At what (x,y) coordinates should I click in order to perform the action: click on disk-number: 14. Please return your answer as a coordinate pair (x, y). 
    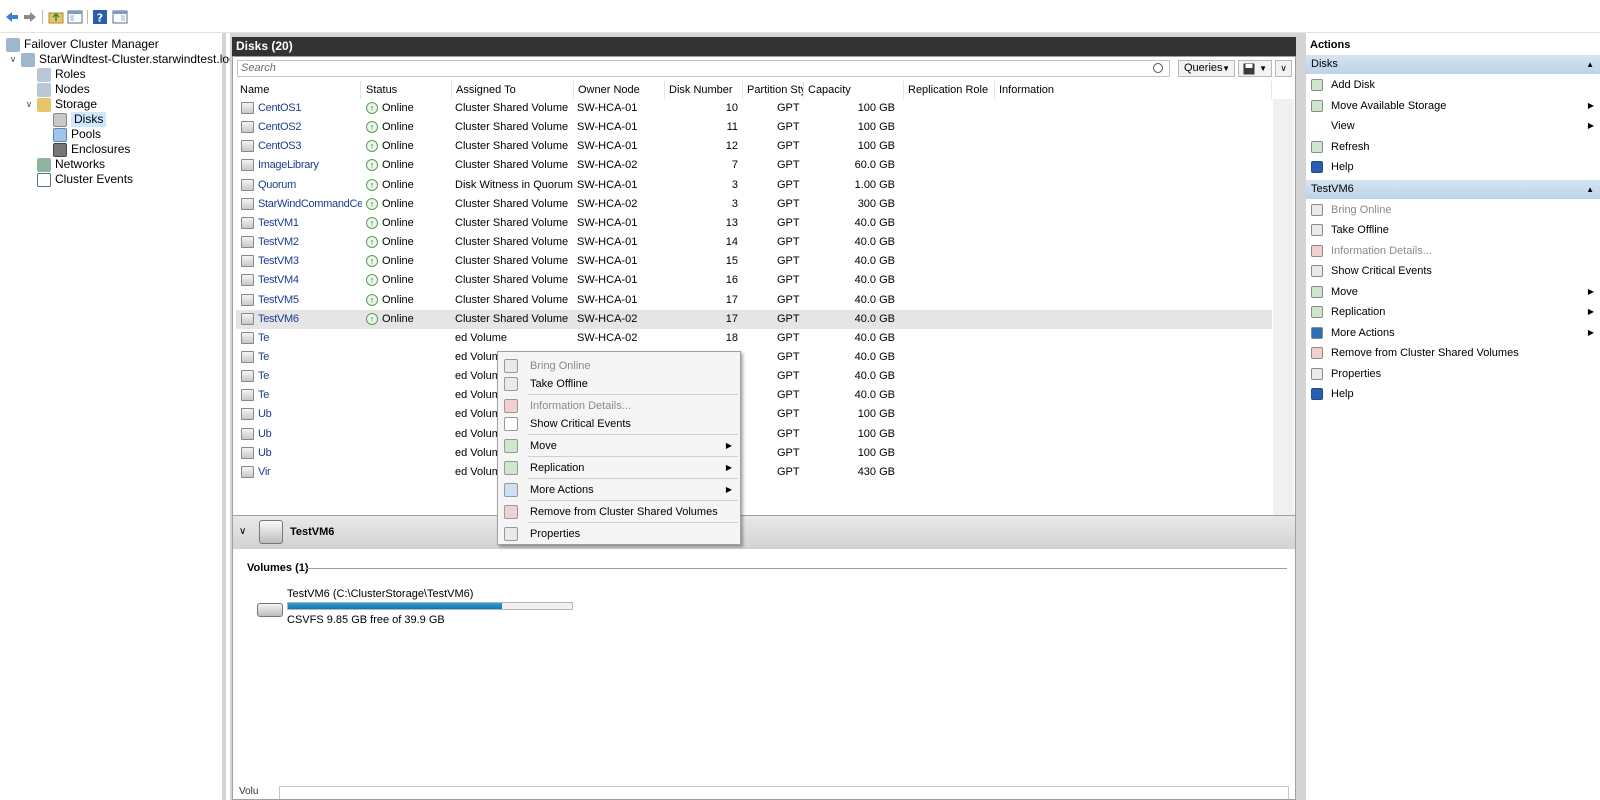
    Looking at the image, I should click on (731, 242).